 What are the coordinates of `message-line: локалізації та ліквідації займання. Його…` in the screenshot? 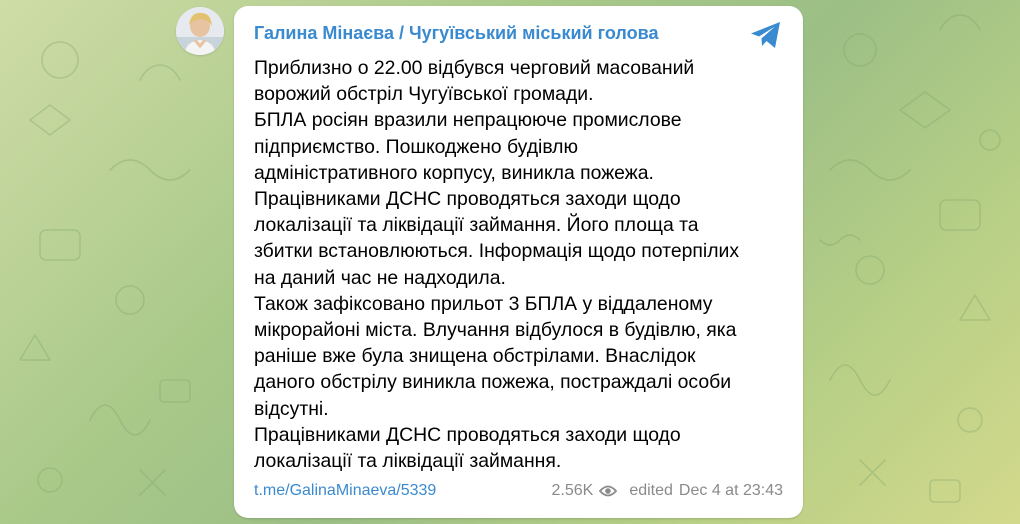 It's located at (476, 225).